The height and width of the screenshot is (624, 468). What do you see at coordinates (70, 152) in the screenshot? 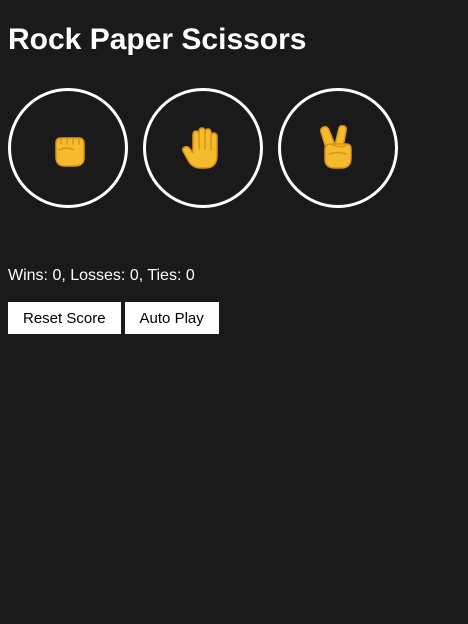
I see `rock-fist-icon` at bounding box center [70, 152].